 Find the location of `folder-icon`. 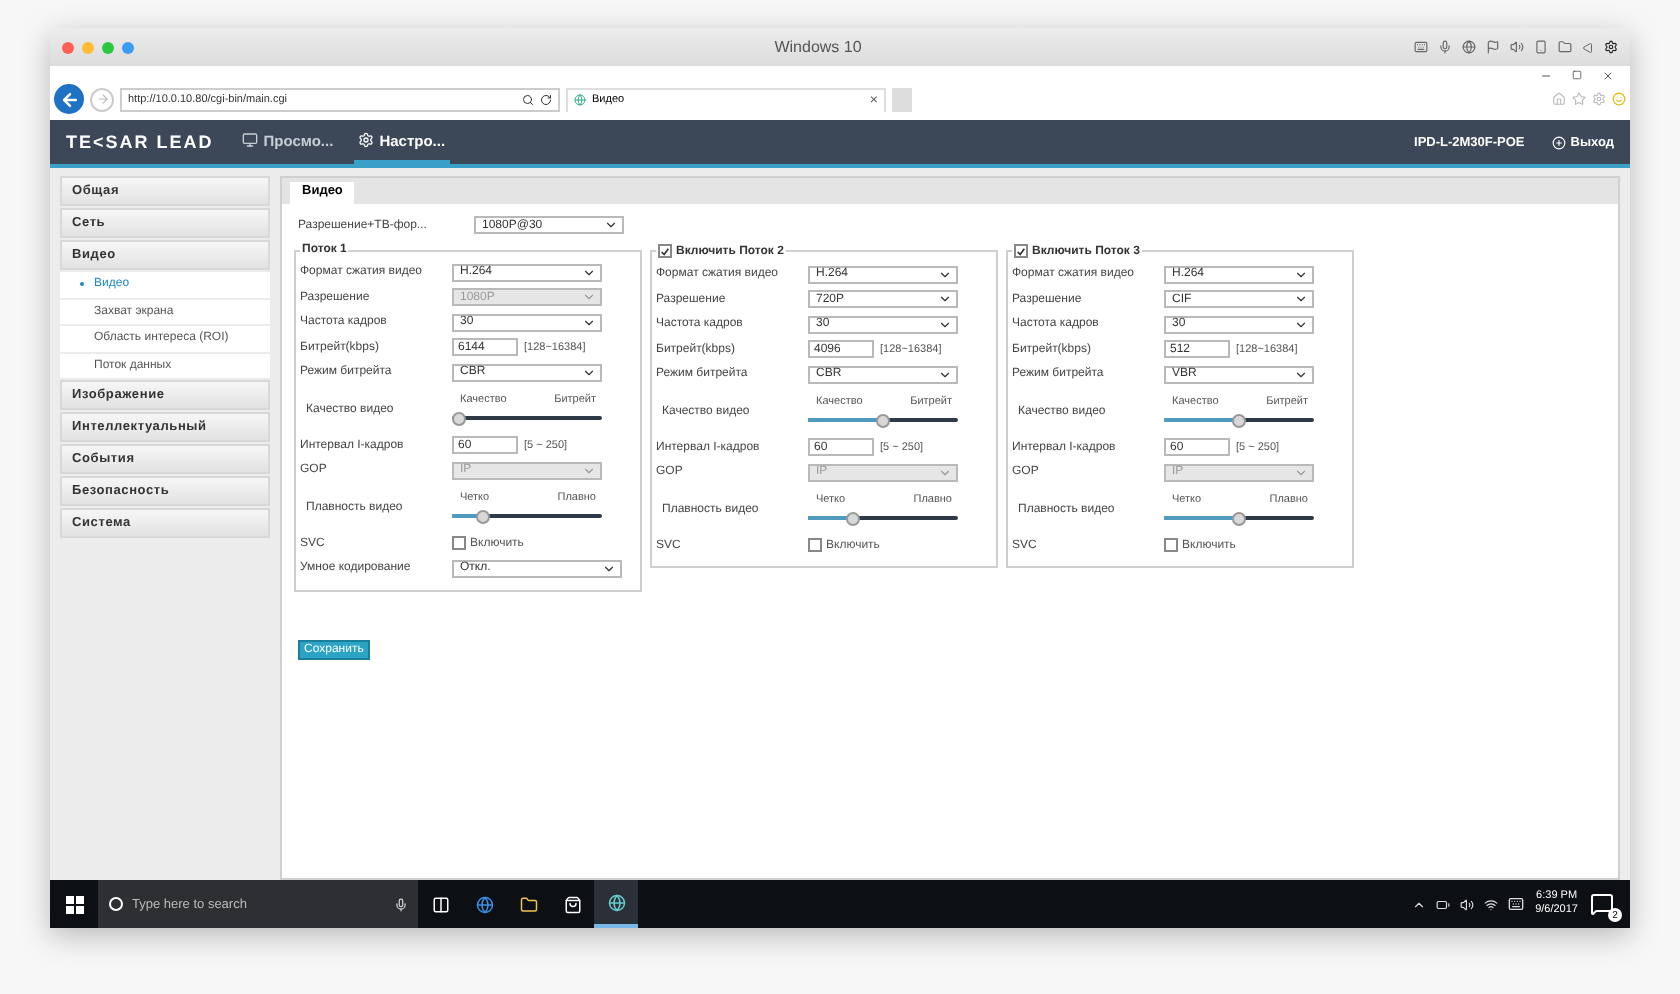

folder-icon is located at coordinates (1565, 47).